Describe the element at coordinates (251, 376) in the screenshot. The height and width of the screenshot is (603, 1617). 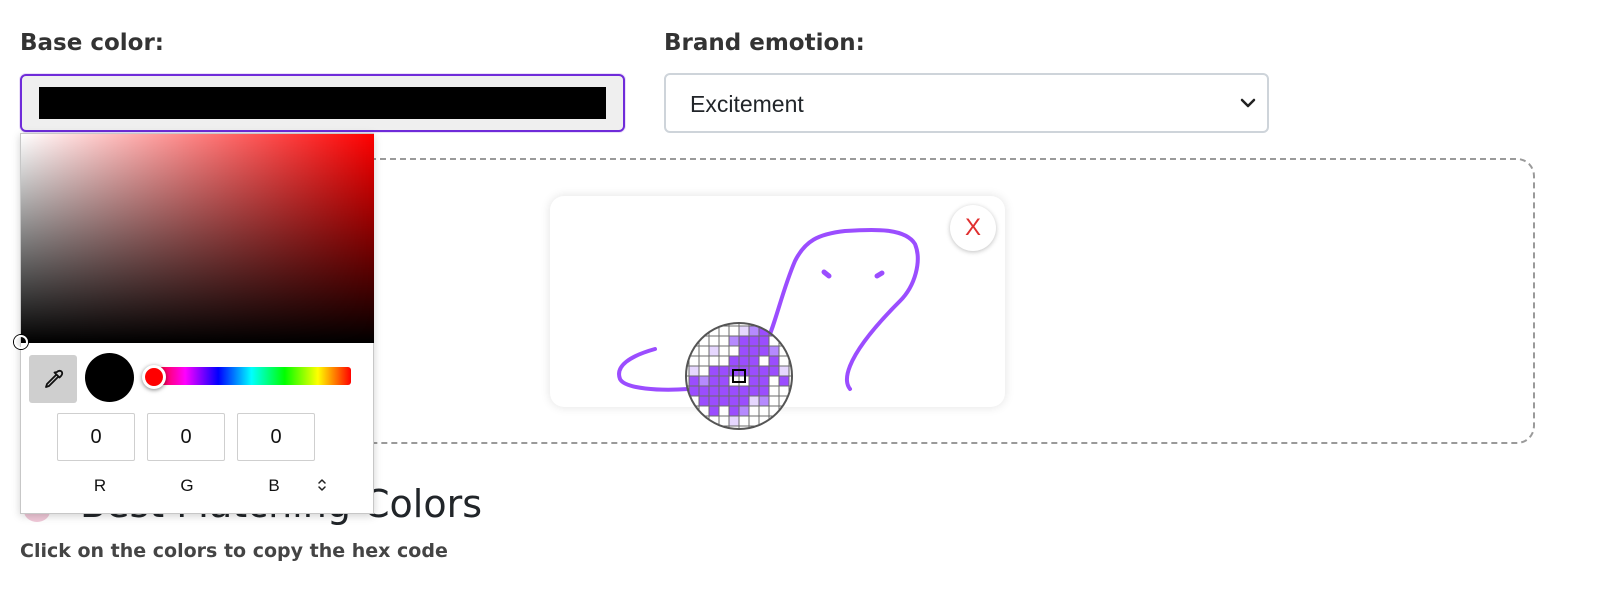
I see `hue-slider` at that location.